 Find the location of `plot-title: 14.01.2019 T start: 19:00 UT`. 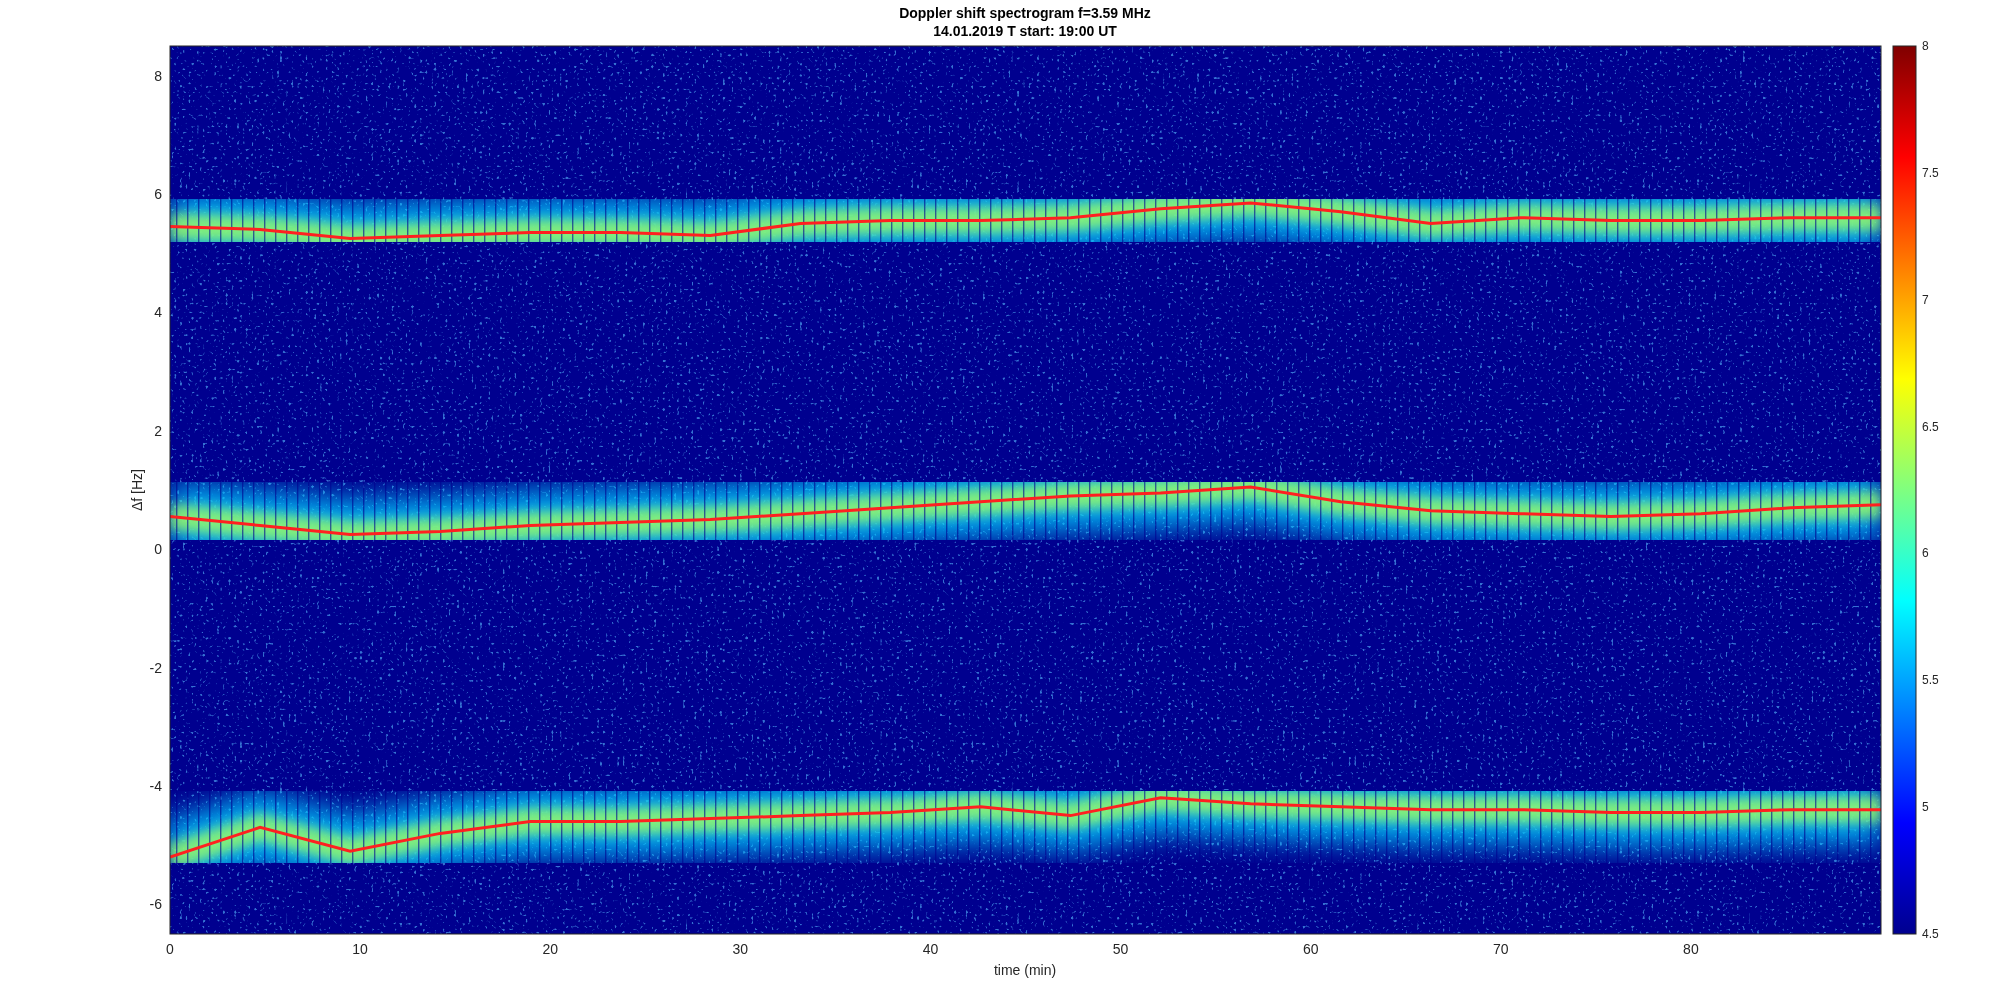

plot-title: 14.01.2019 T start: 19:00 UT is located at coordinates (1025, 31).